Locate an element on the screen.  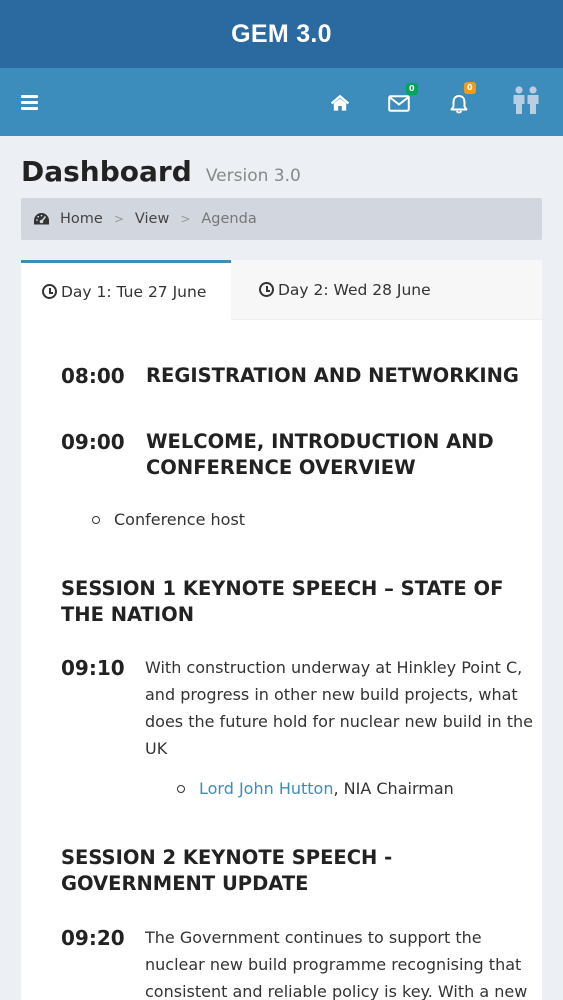
page-title: Dashboard is located at coordinates (106, 171).